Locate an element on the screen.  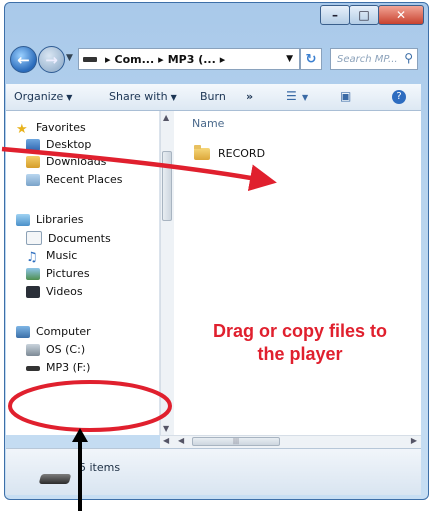
sidebar-item-documents: Documents is located at coordinates (68, 238).